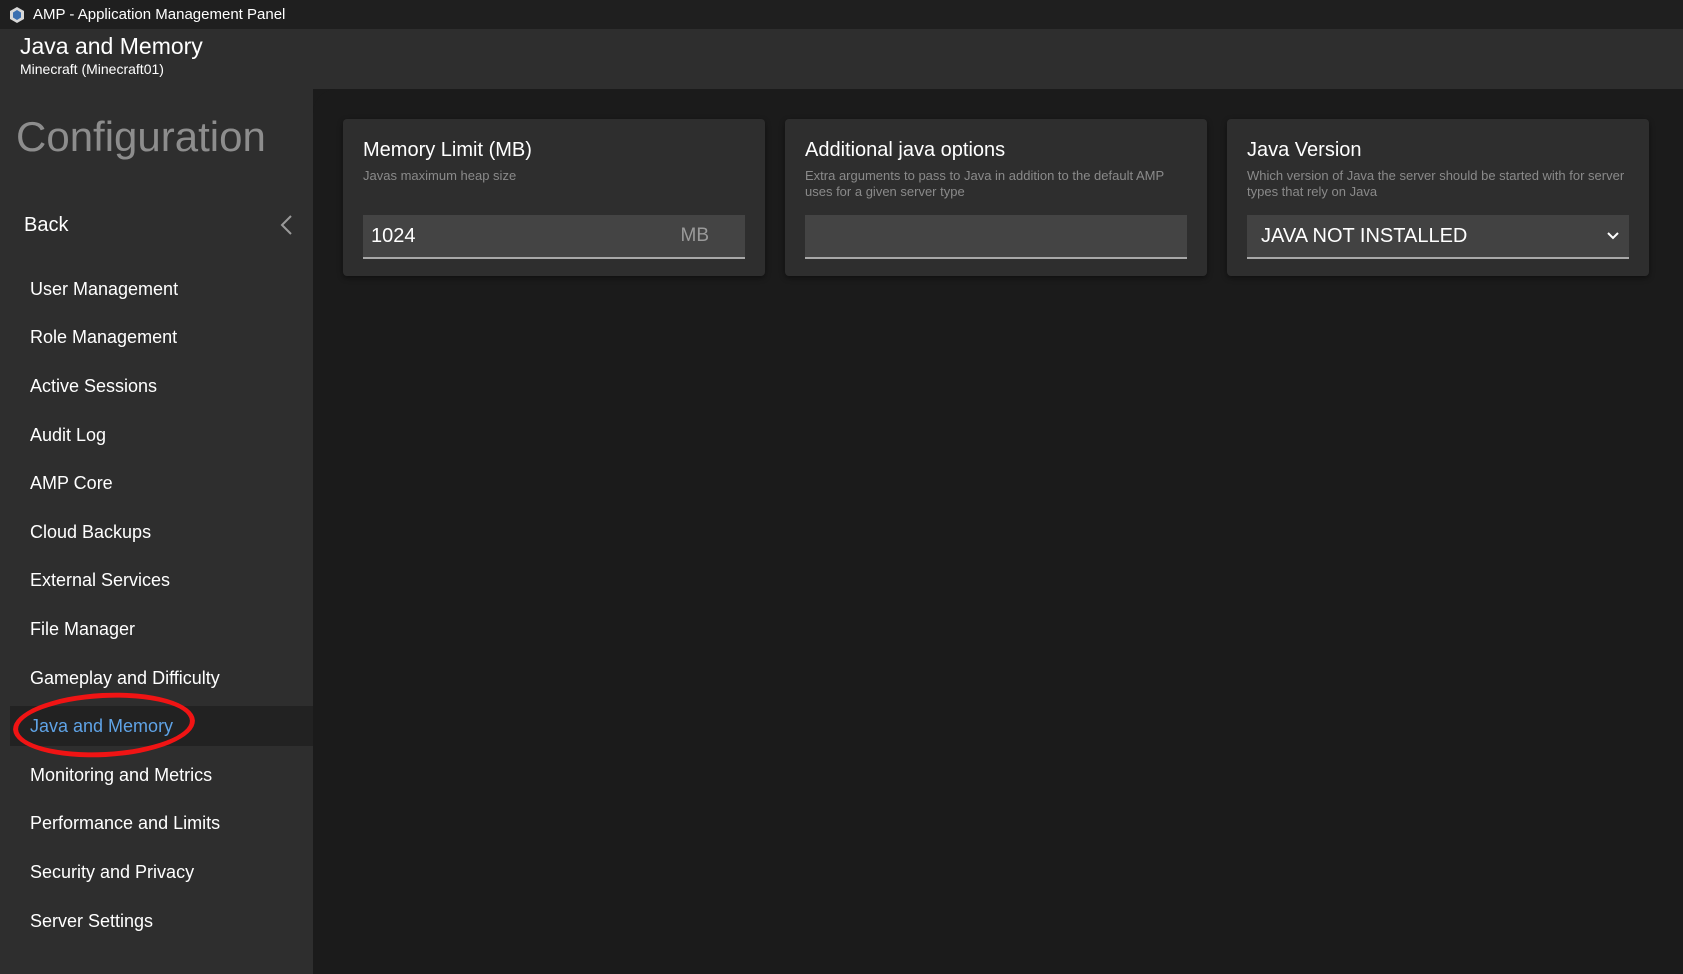  I want to click on sidebar-item-performance-and-limits: Performance and Limits, so click(156, 824).